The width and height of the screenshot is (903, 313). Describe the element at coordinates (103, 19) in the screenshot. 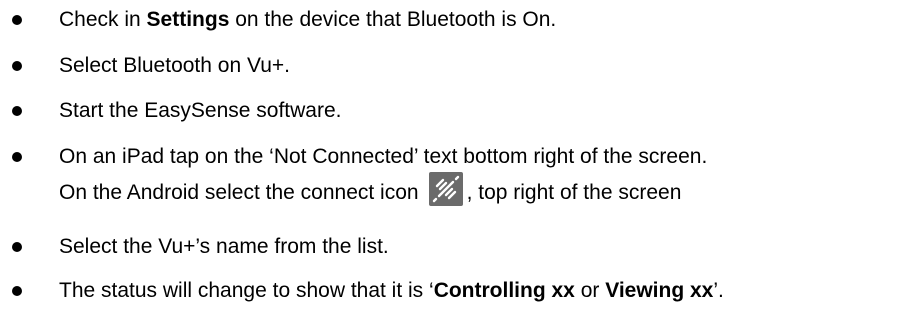

I see `text-segment: Check in` at that location.